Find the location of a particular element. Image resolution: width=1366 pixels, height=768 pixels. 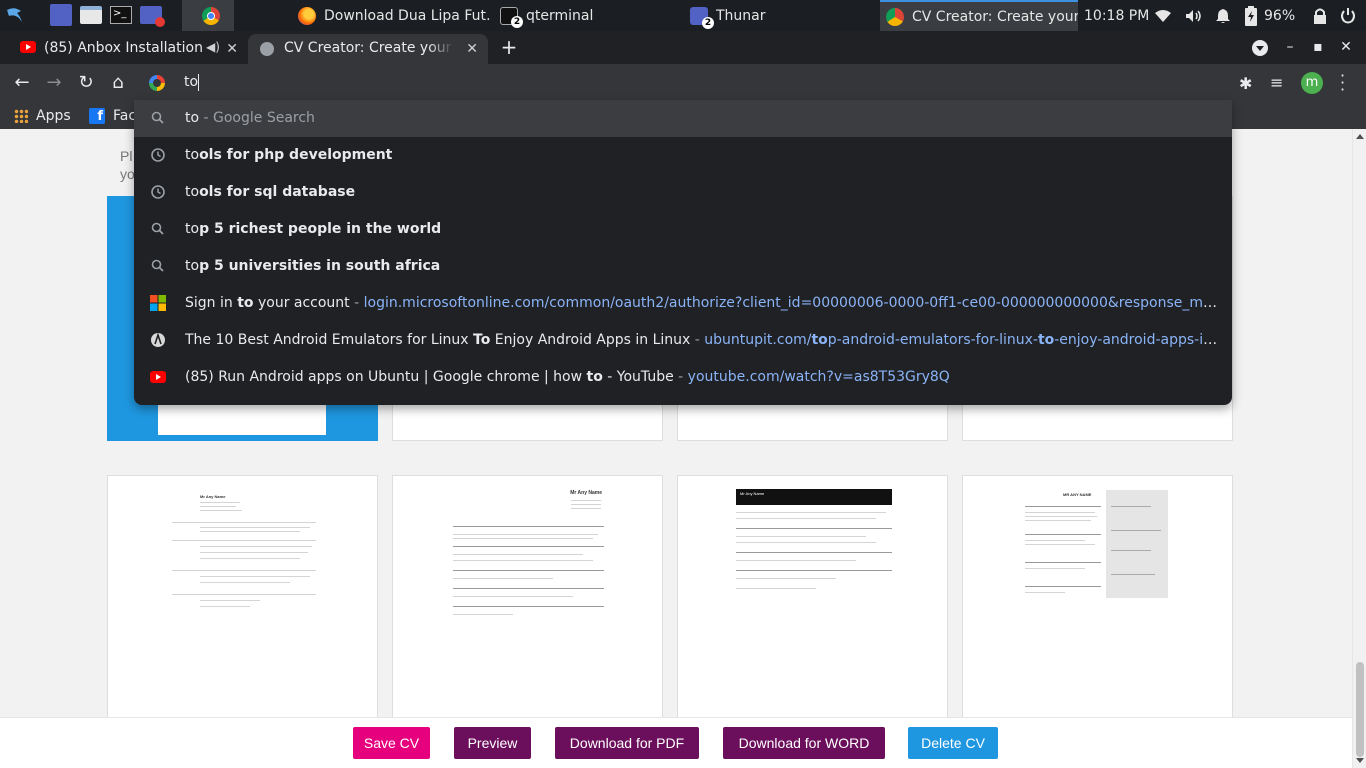

notifications-icon is located at coordinates (1223, 15).